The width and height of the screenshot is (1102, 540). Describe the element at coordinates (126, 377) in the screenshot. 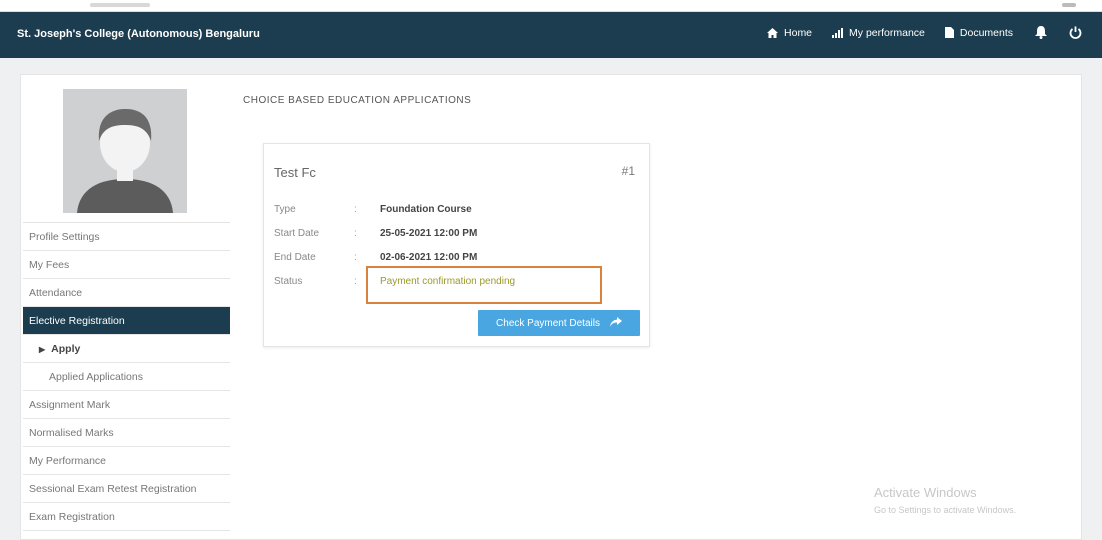

I see `sidebar-item-applied-applications: Applied Applications` at that location.